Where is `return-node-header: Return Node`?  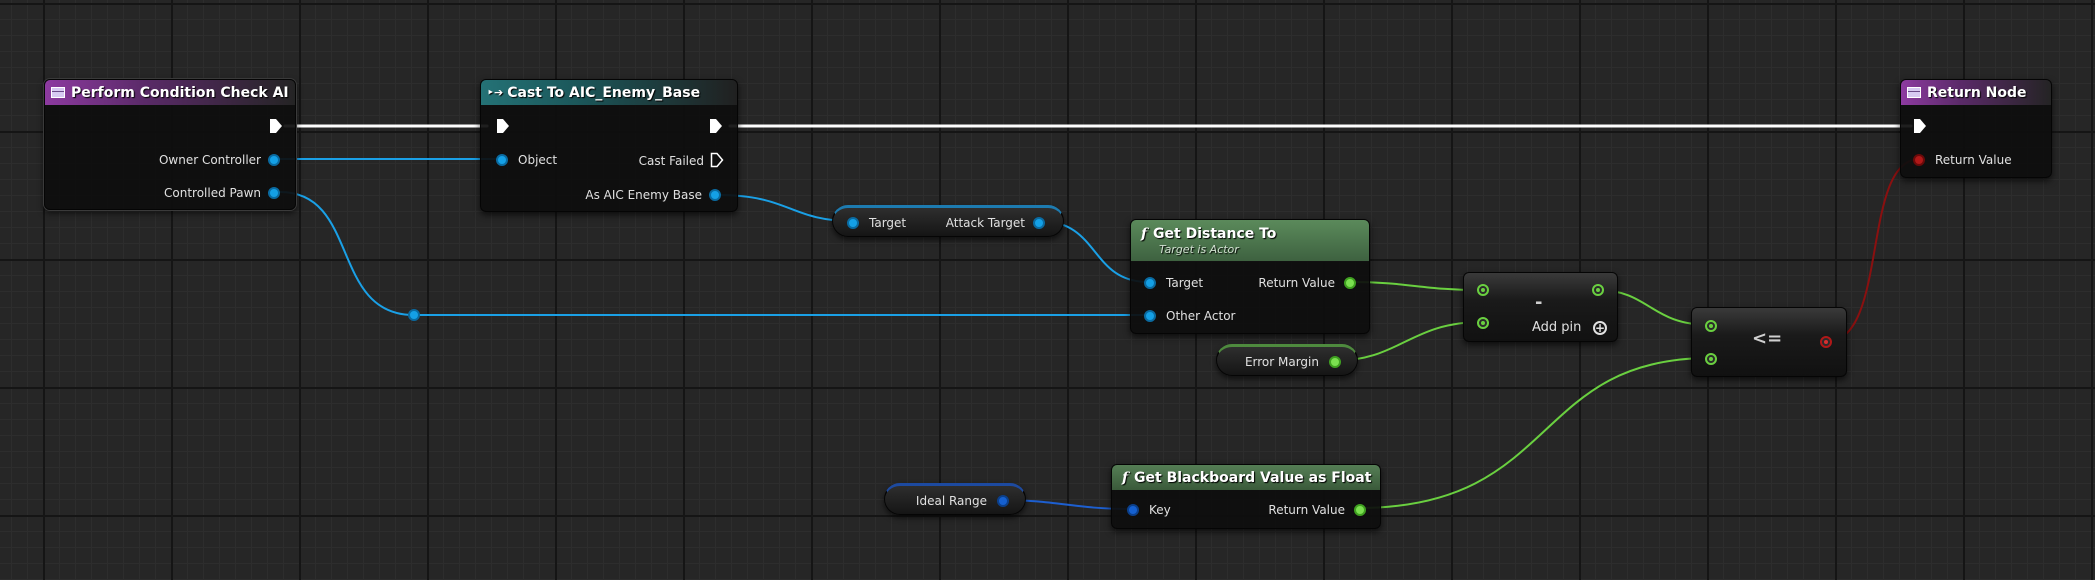 return-node-header: Return Node is located at coordinates (1976, 92).